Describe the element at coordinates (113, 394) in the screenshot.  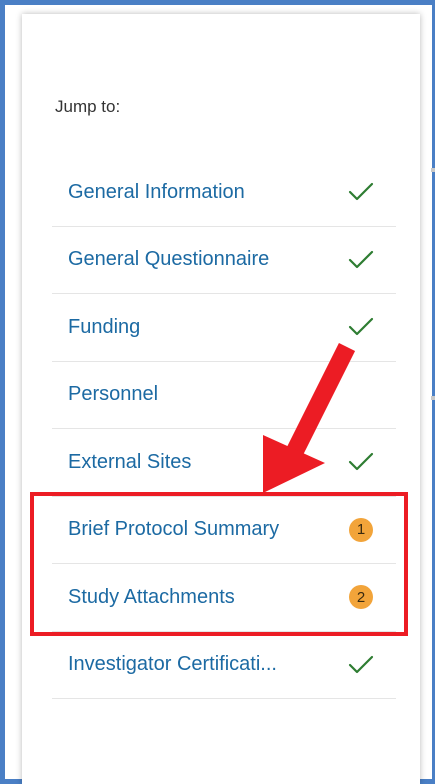
I see `nav-item-label: Personnel` at that location.